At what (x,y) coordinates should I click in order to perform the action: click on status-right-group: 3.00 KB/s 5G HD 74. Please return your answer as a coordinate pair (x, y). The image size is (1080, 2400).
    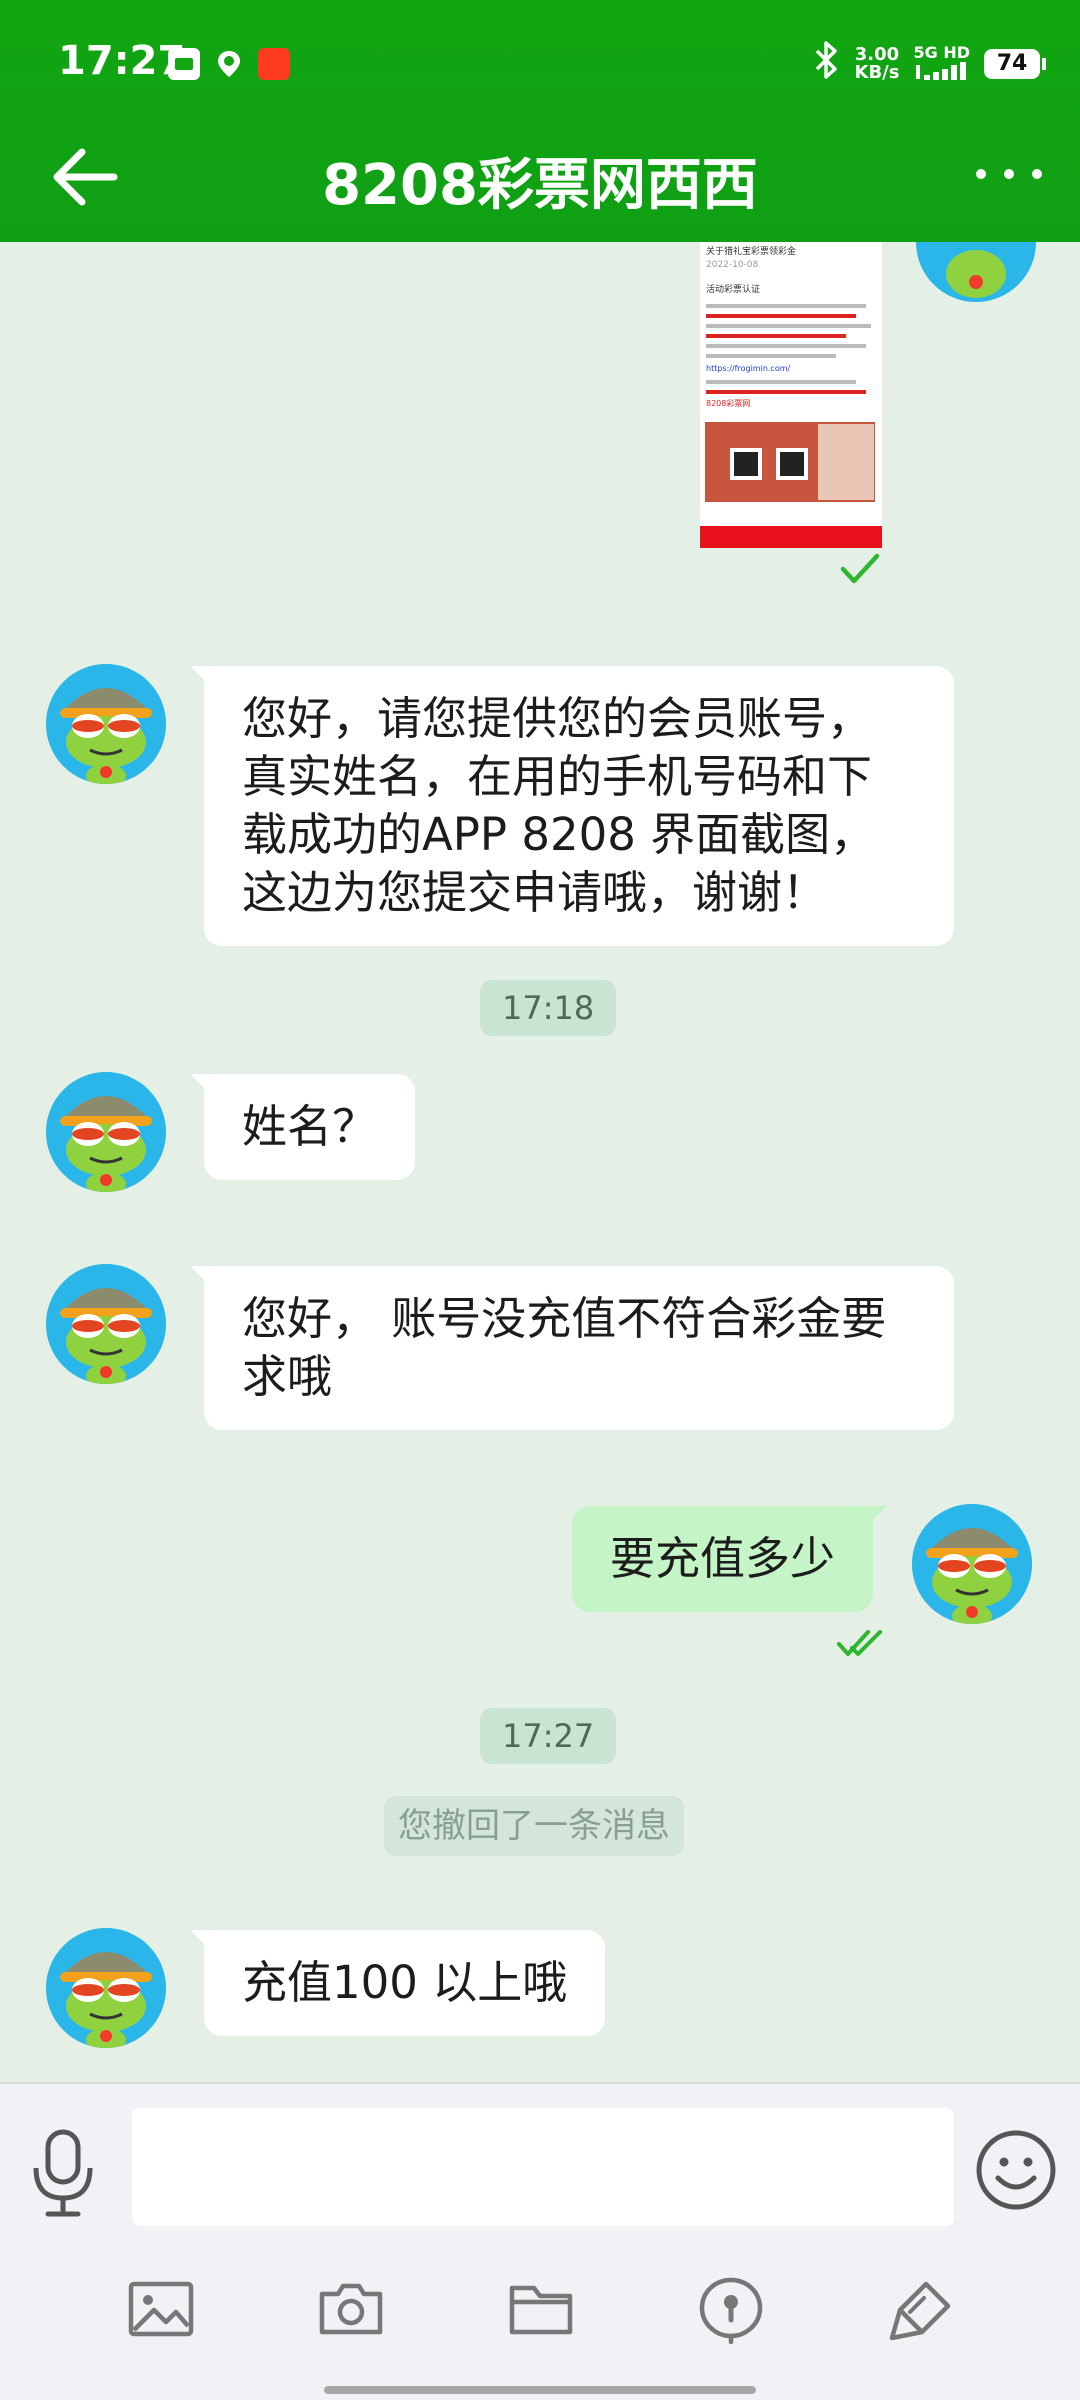
    Looking at the image, I should click on (928, 62).